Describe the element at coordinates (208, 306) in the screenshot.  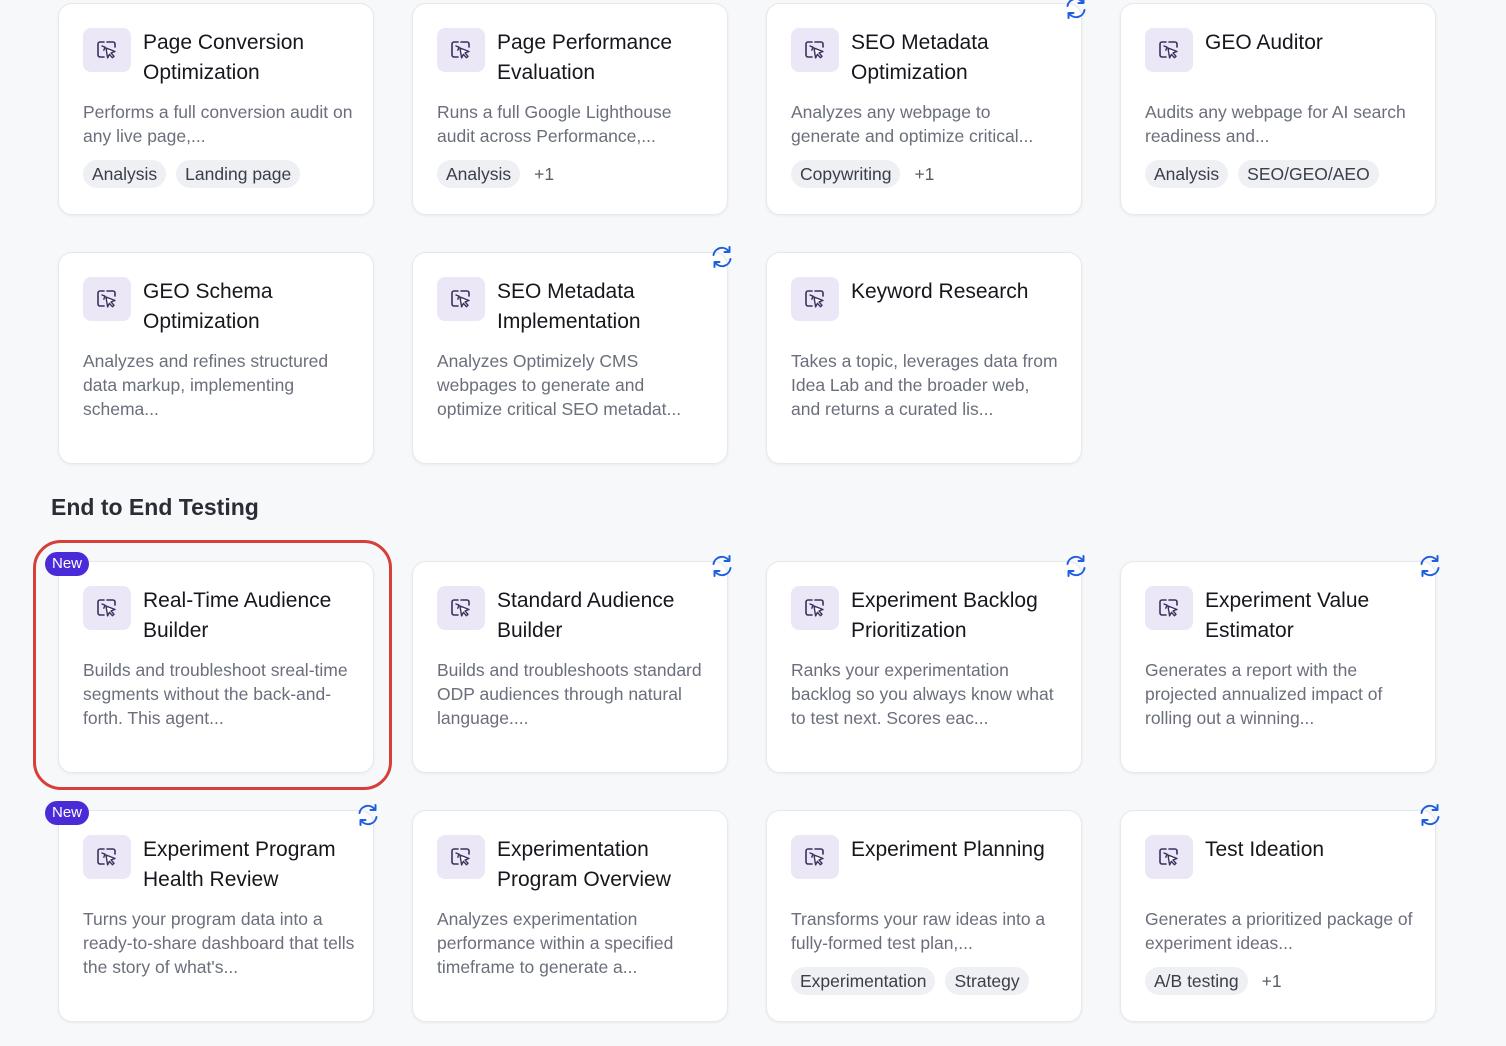
I see `card-title: GEO Schema Optimization` at that location.